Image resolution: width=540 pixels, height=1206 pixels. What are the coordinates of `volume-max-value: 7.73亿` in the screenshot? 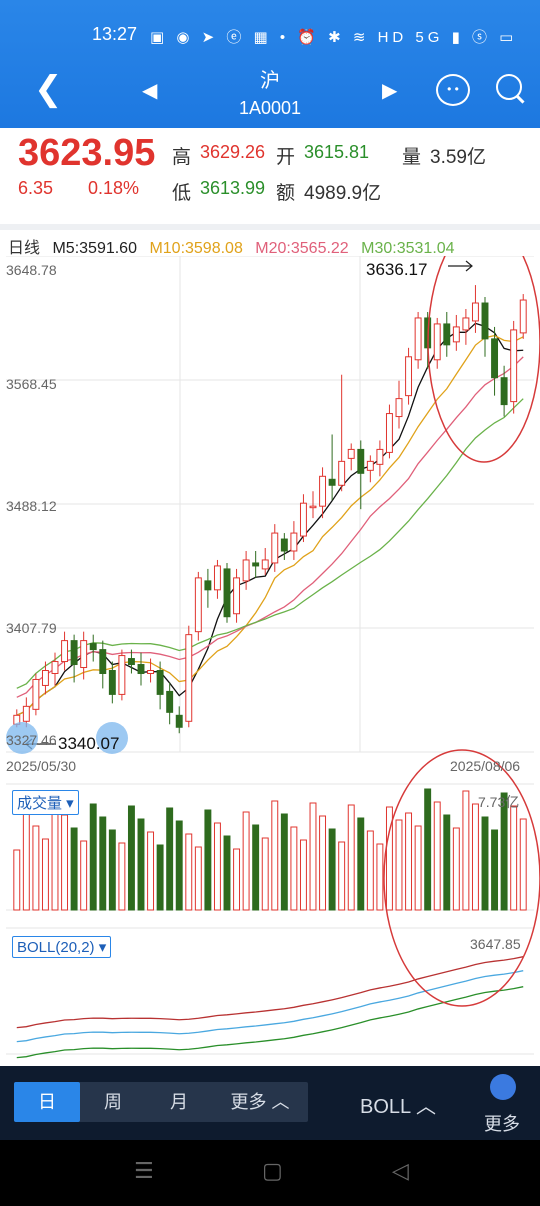 It's located at (499, 802).